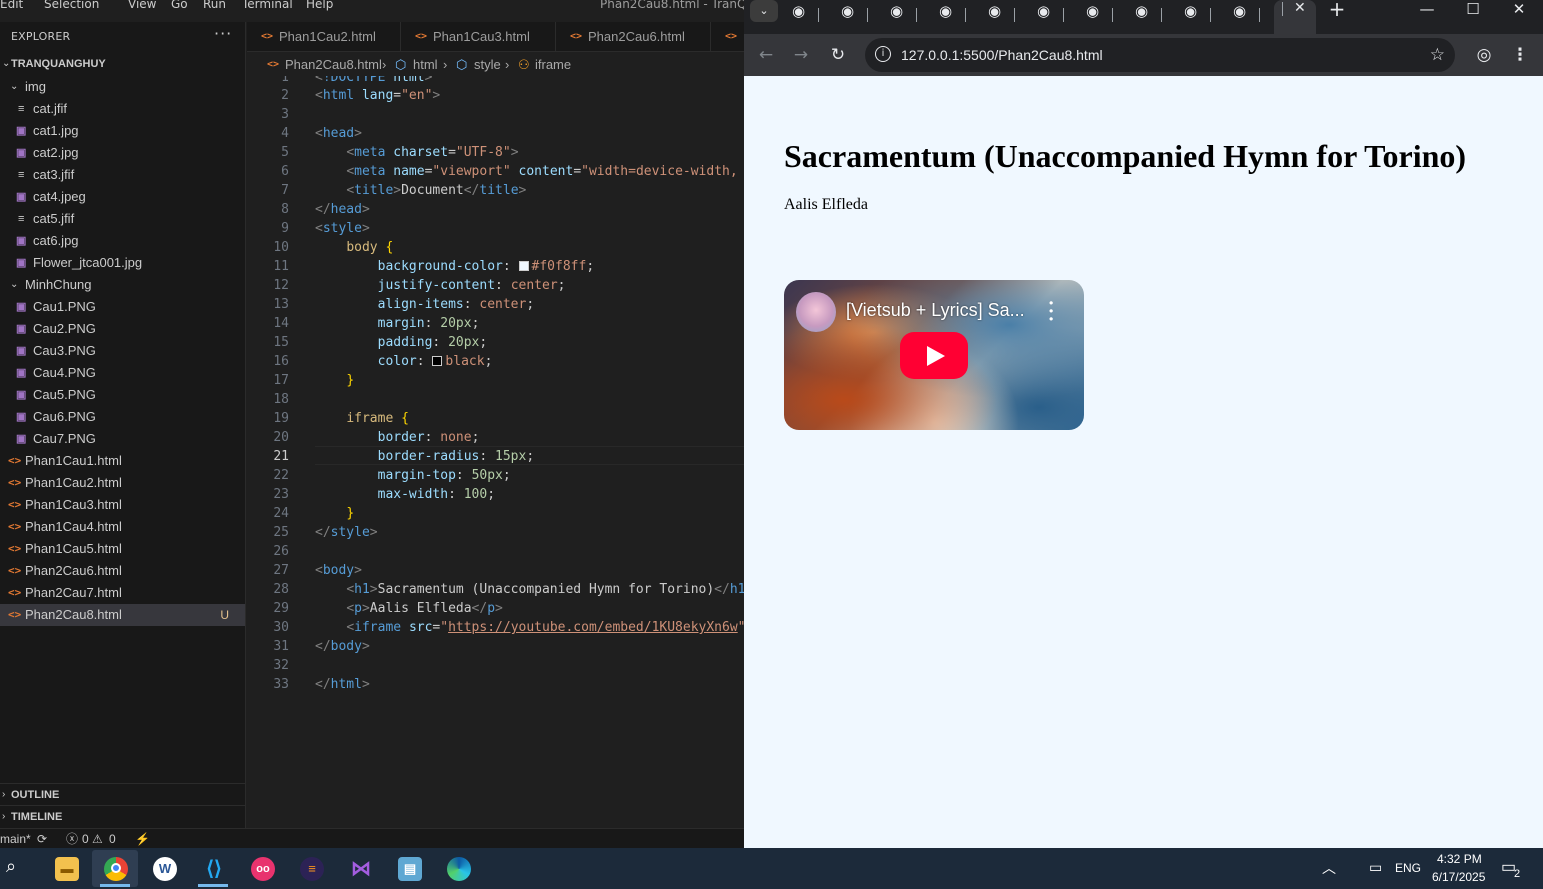  I want to click on address-bar: i 127.0.0.1:5500/Phan2Cau8.html ☆, so click(1160, 55).